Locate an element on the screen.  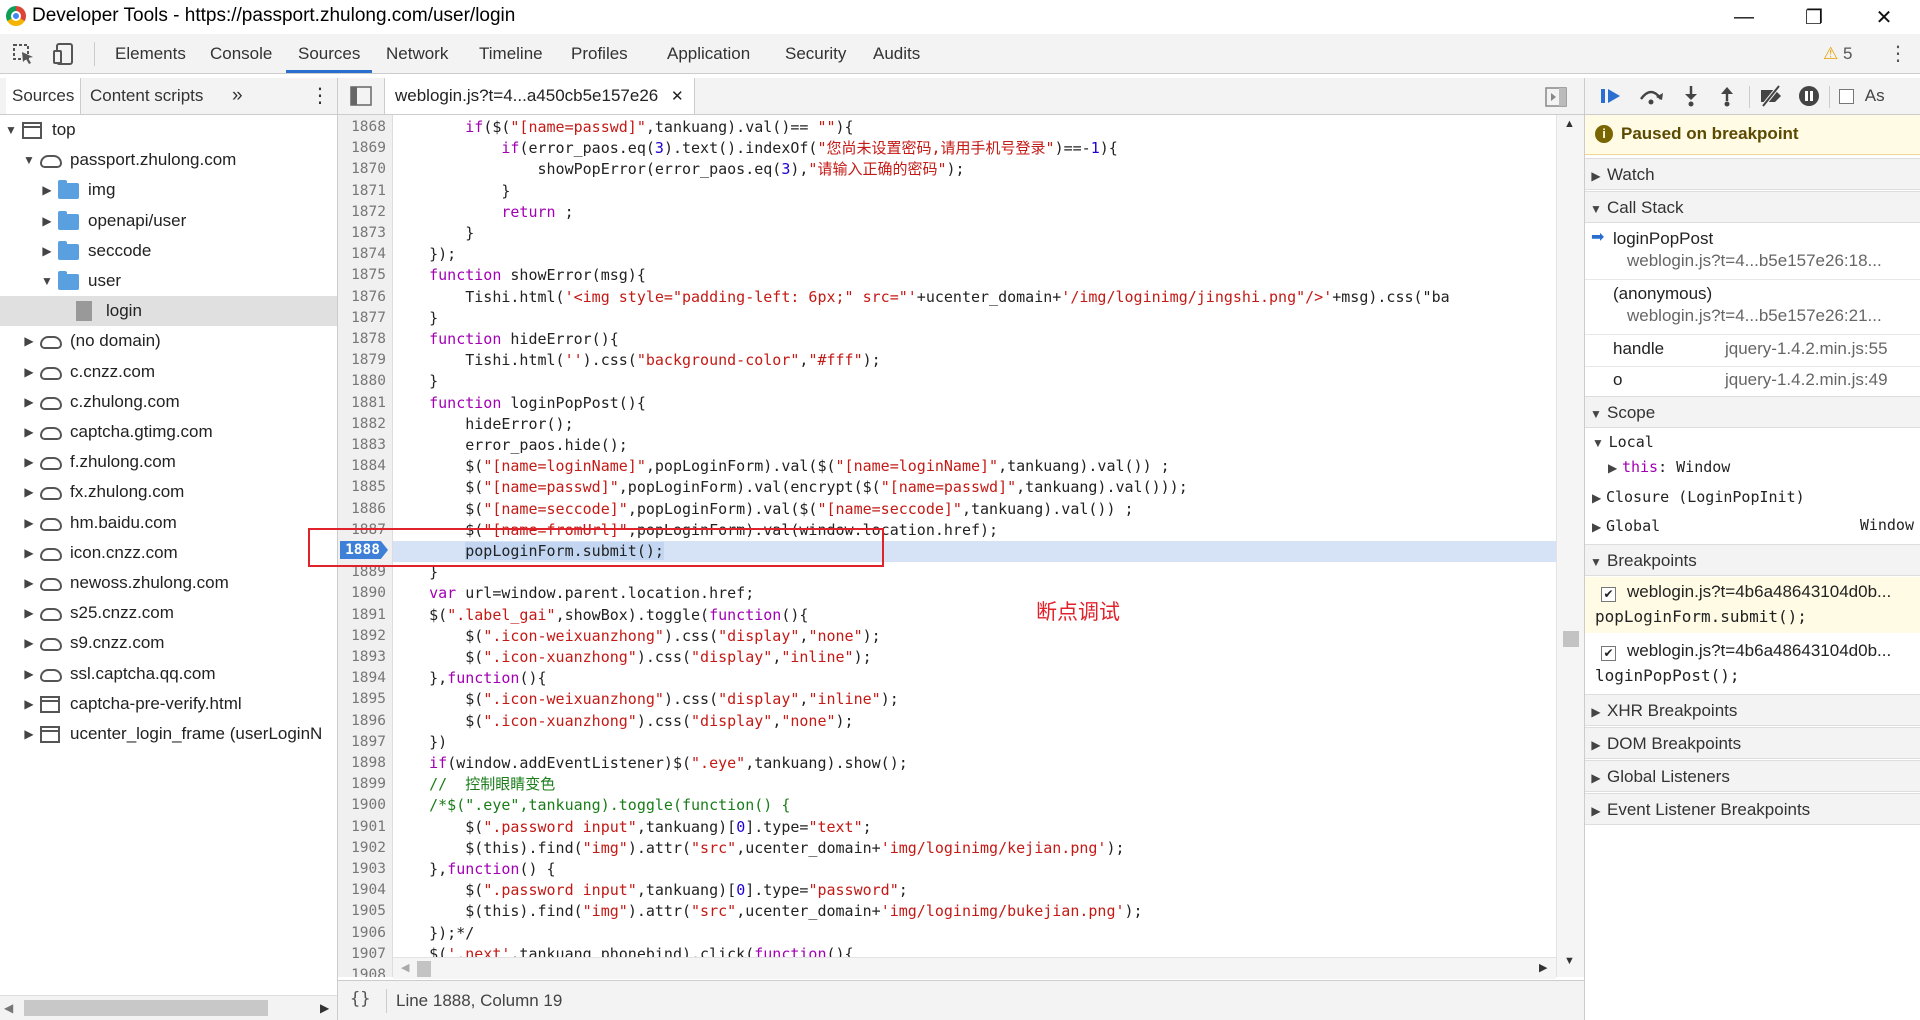
scope-local: ▼ Local is located at coordinates (1623, 442).